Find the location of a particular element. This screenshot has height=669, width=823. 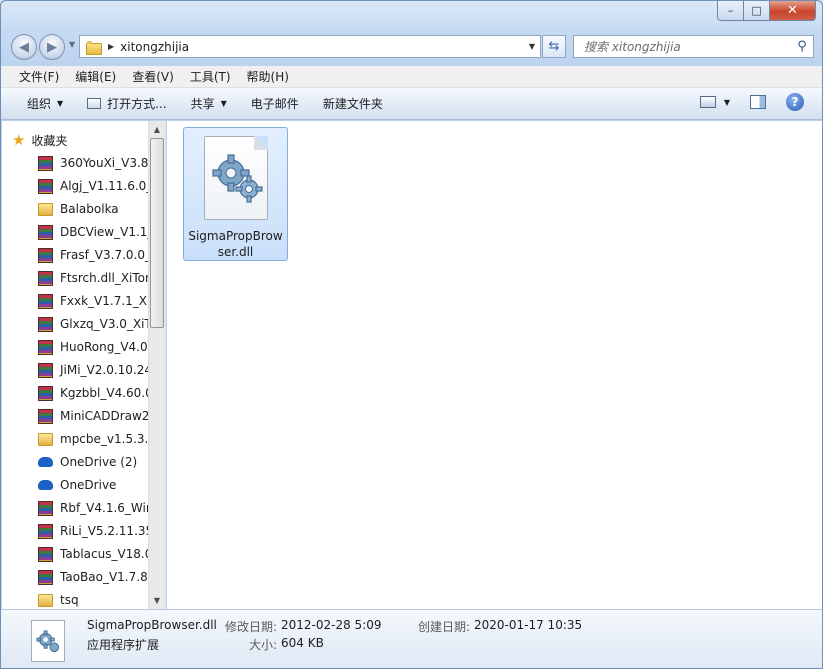

nav-item-label: Fxxk_V1.7.1_XiTo is located at coordinates (104, 301).